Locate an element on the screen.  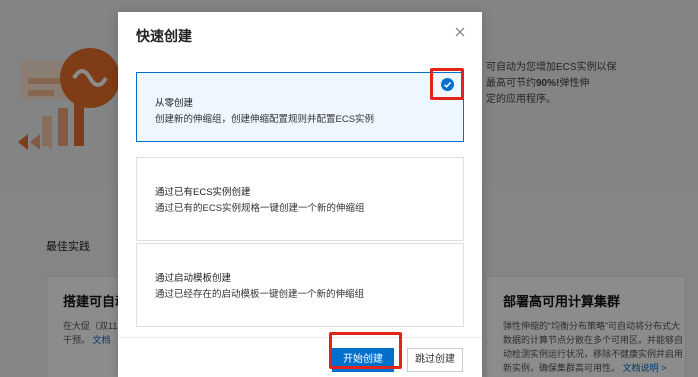
close-icon is located at coordinates (460, 32).